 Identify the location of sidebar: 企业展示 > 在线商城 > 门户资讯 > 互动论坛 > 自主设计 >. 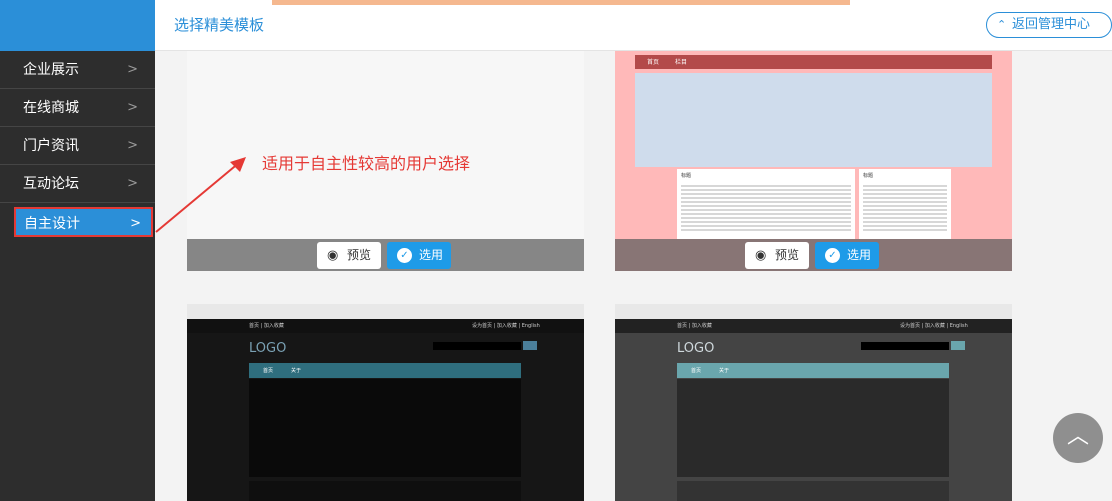
(77, 276).